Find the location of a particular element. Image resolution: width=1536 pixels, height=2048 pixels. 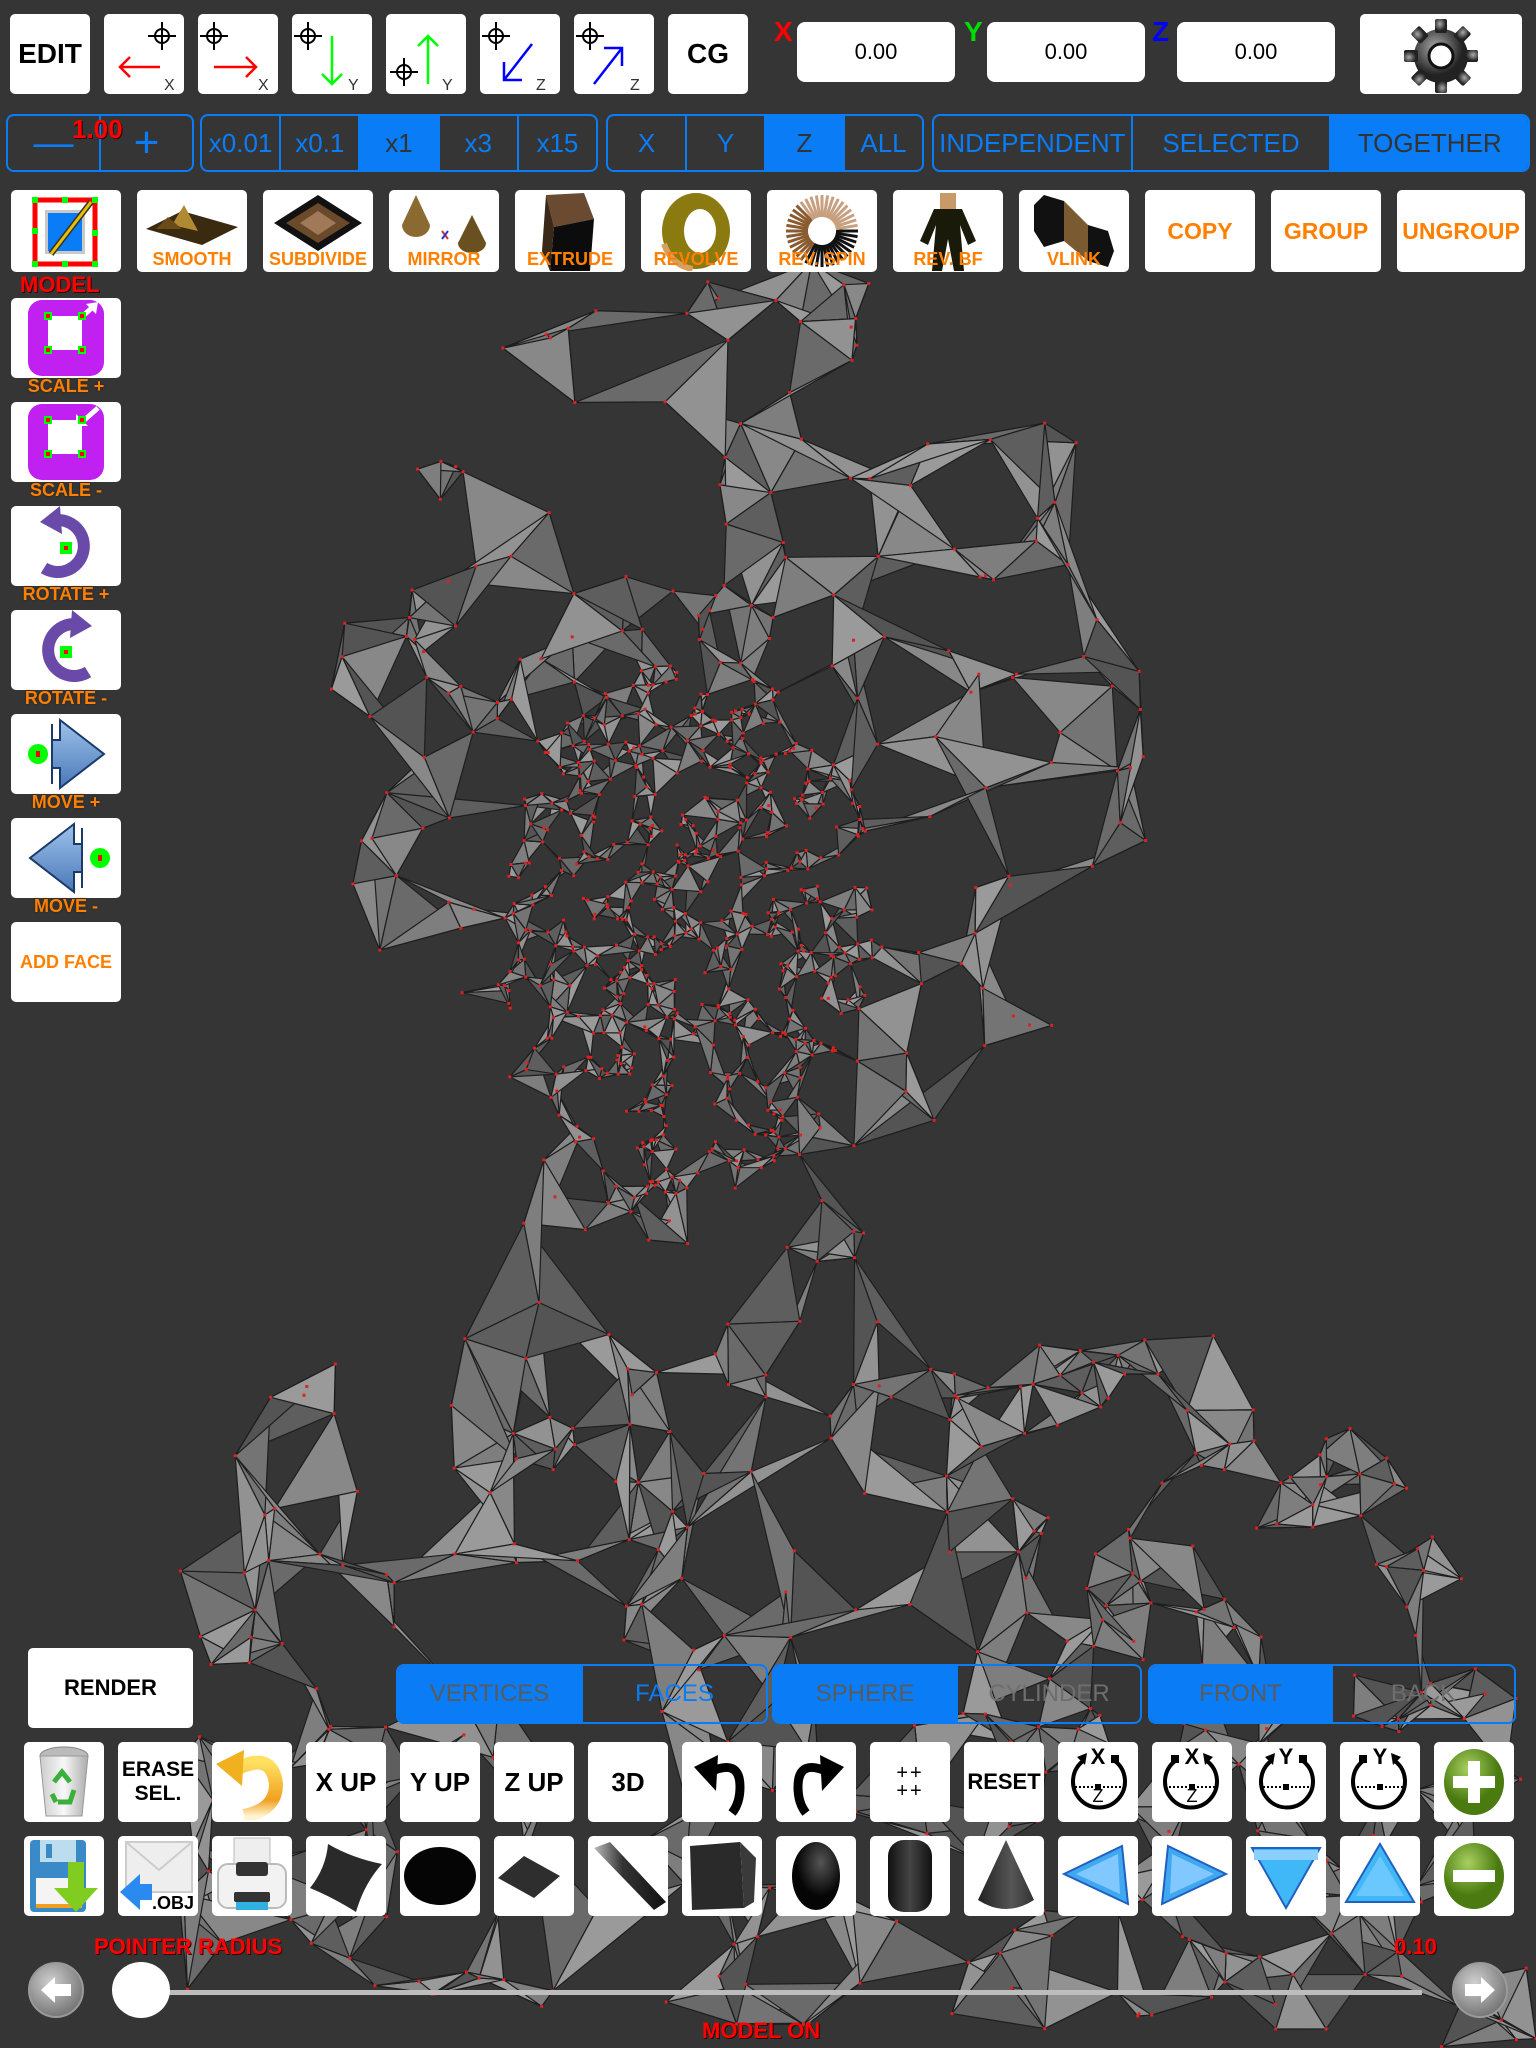

move-right-x-button: X is located at coordinates (238, 54).